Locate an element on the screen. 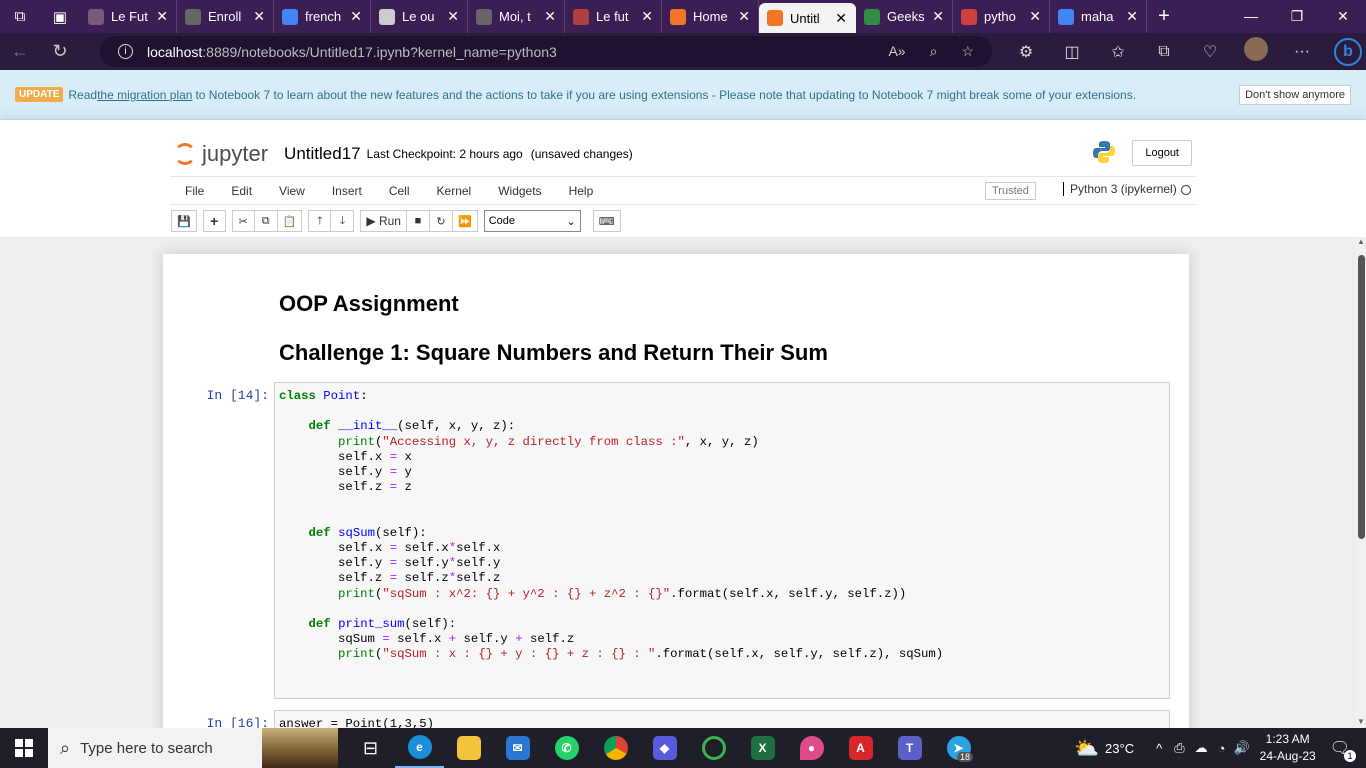 The image size is (1366, 768). app-icon-hex: ◆ is located at coordinates (664, 748).